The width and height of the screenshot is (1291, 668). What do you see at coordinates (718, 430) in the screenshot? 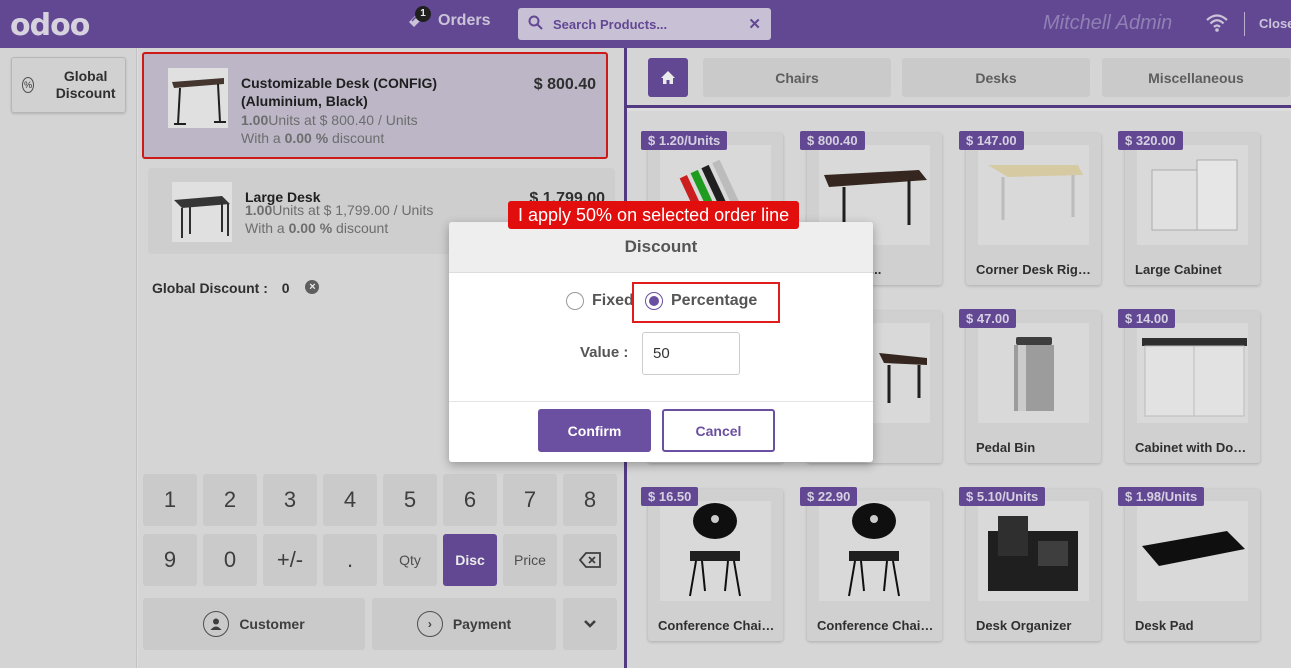
I see `cancel-button: Cancel` at bounding box center [718, 430].